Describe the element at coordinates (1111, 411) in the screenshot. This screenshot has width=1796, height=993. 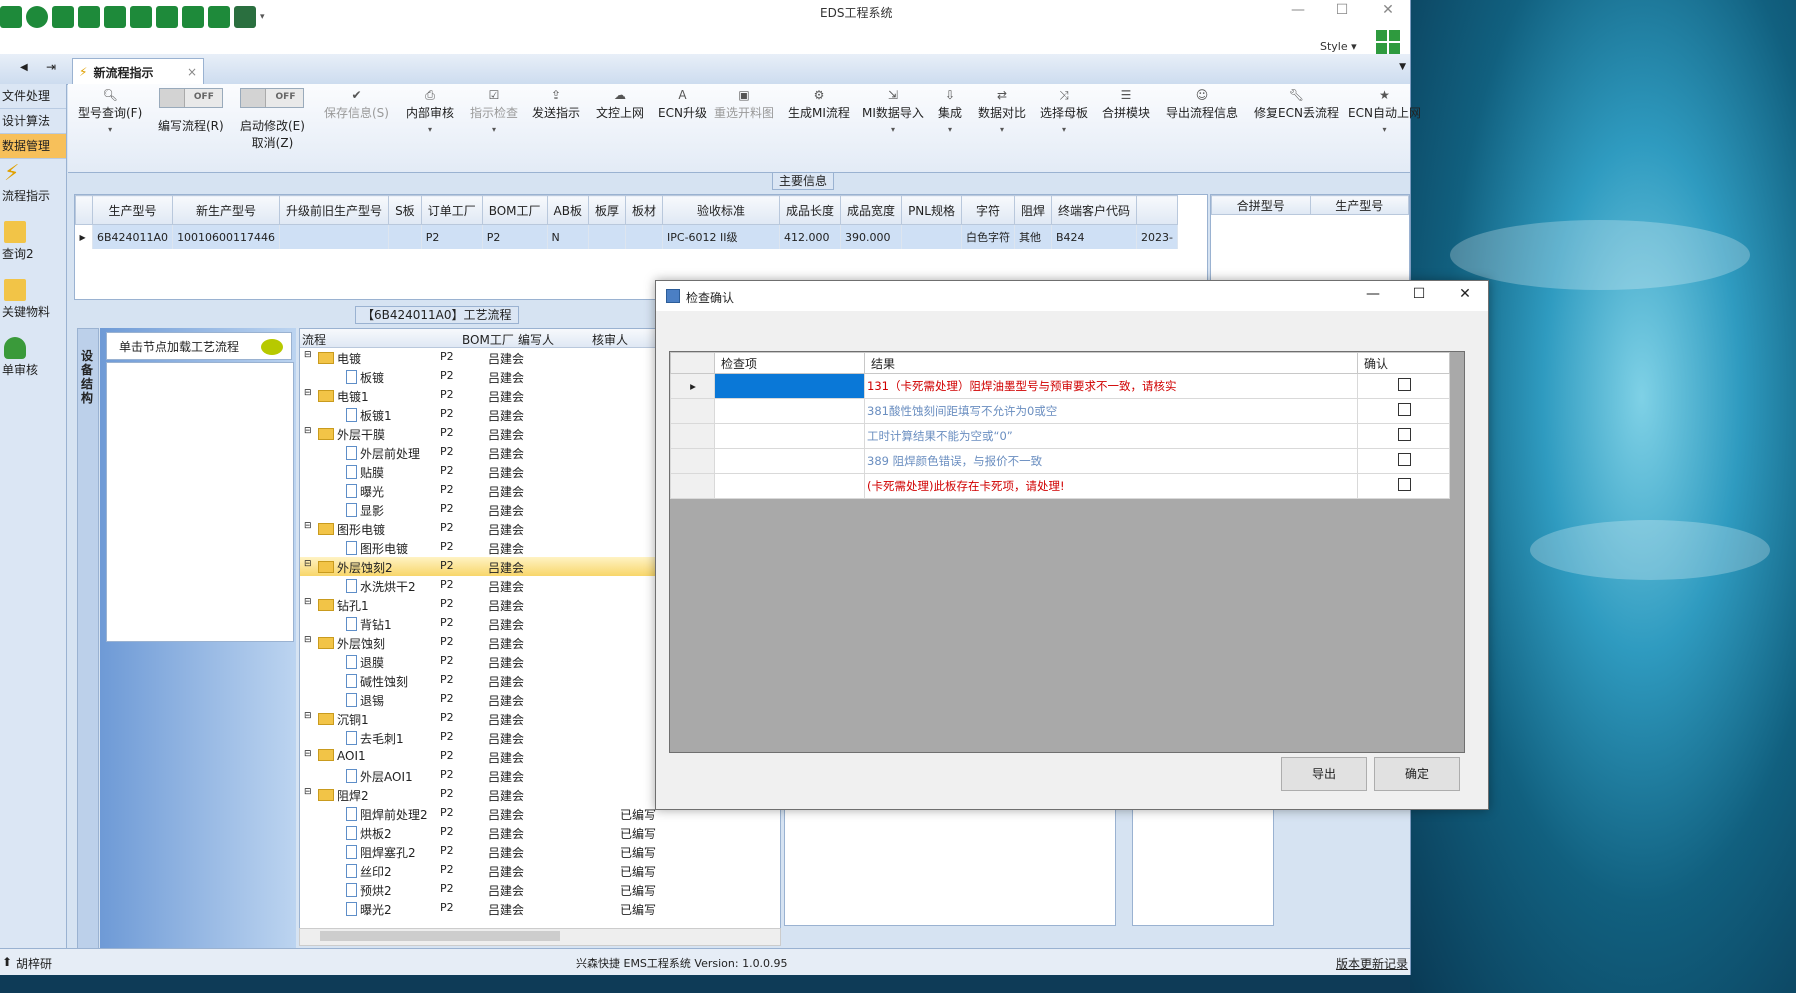
I see `result-cell: 381酸性蚀刻间距填写不允许为0或空` at that location.